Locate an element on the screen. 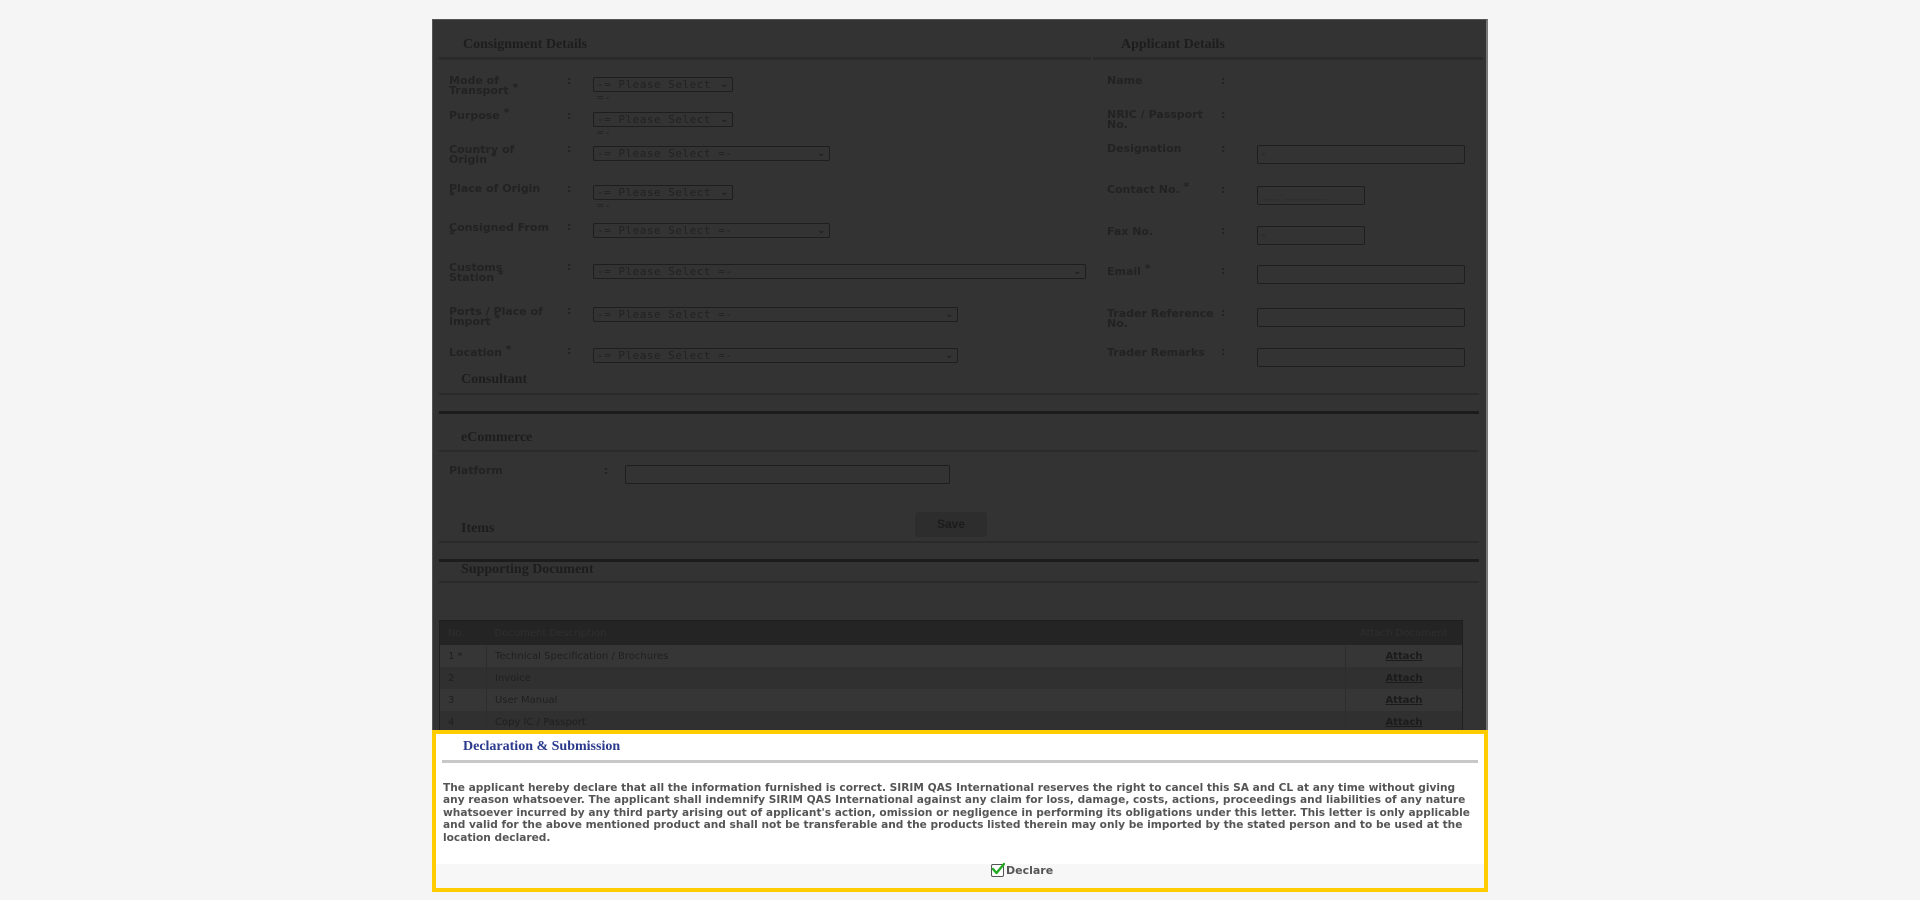  table-row: 2 Invoice Attach is located at coordinates (951, 678).